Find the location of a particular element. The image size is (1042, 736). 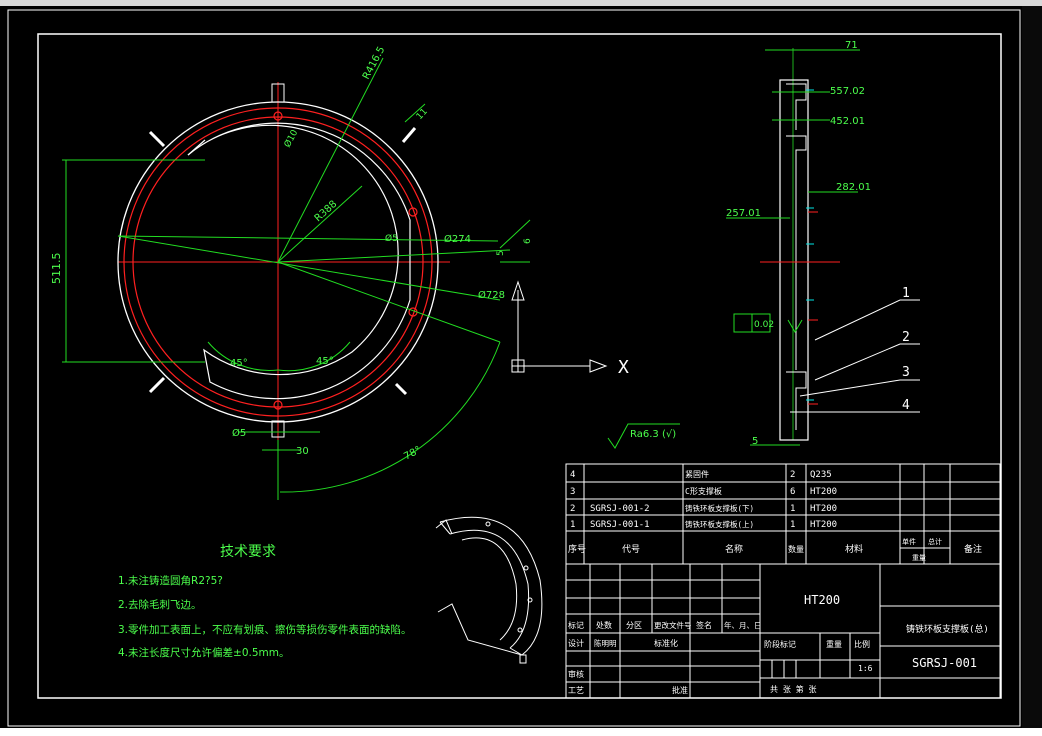

bom-r3-mat: HT200 is located at coordinates (823, 492).